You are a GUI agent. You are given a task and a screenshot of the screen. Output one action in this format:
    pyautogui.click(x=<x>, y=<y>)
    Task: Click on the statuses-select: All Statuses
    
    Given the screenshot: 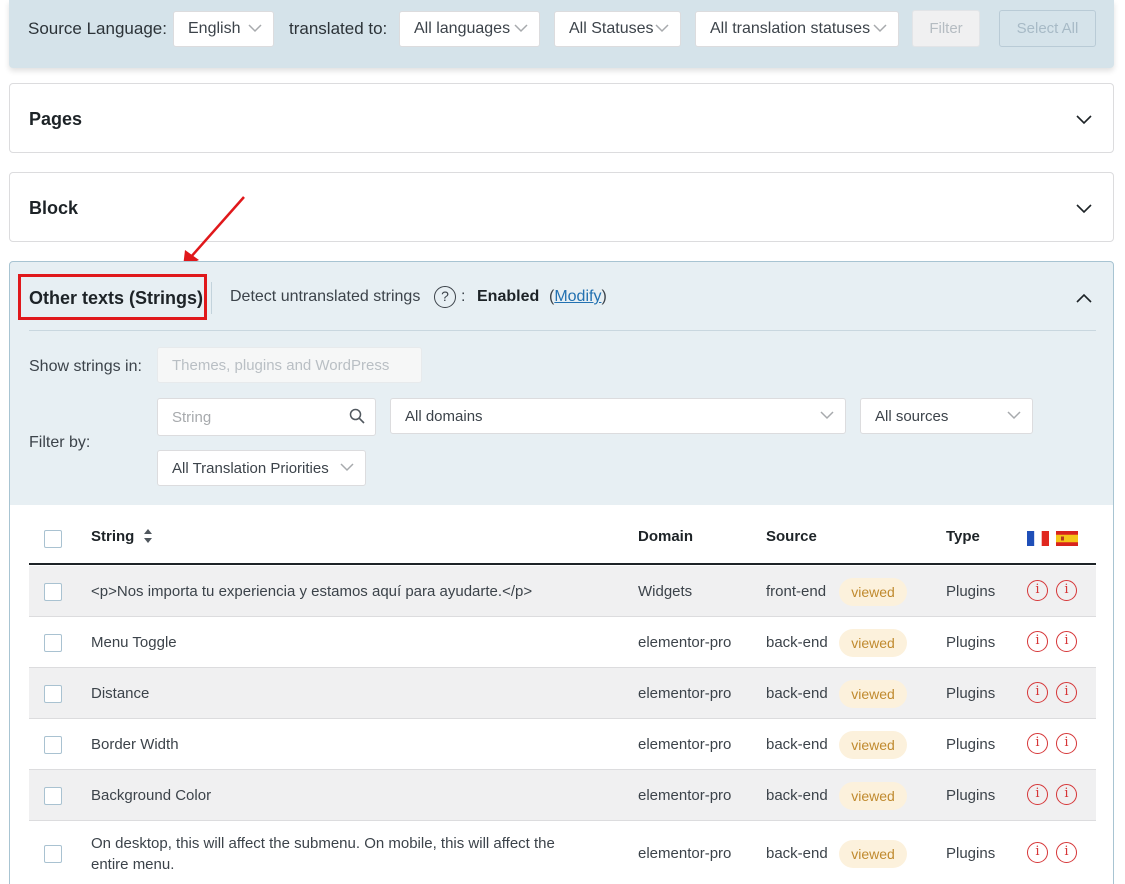 What is the action you would take?
    pyautogui.click(x=617, y=29)
    